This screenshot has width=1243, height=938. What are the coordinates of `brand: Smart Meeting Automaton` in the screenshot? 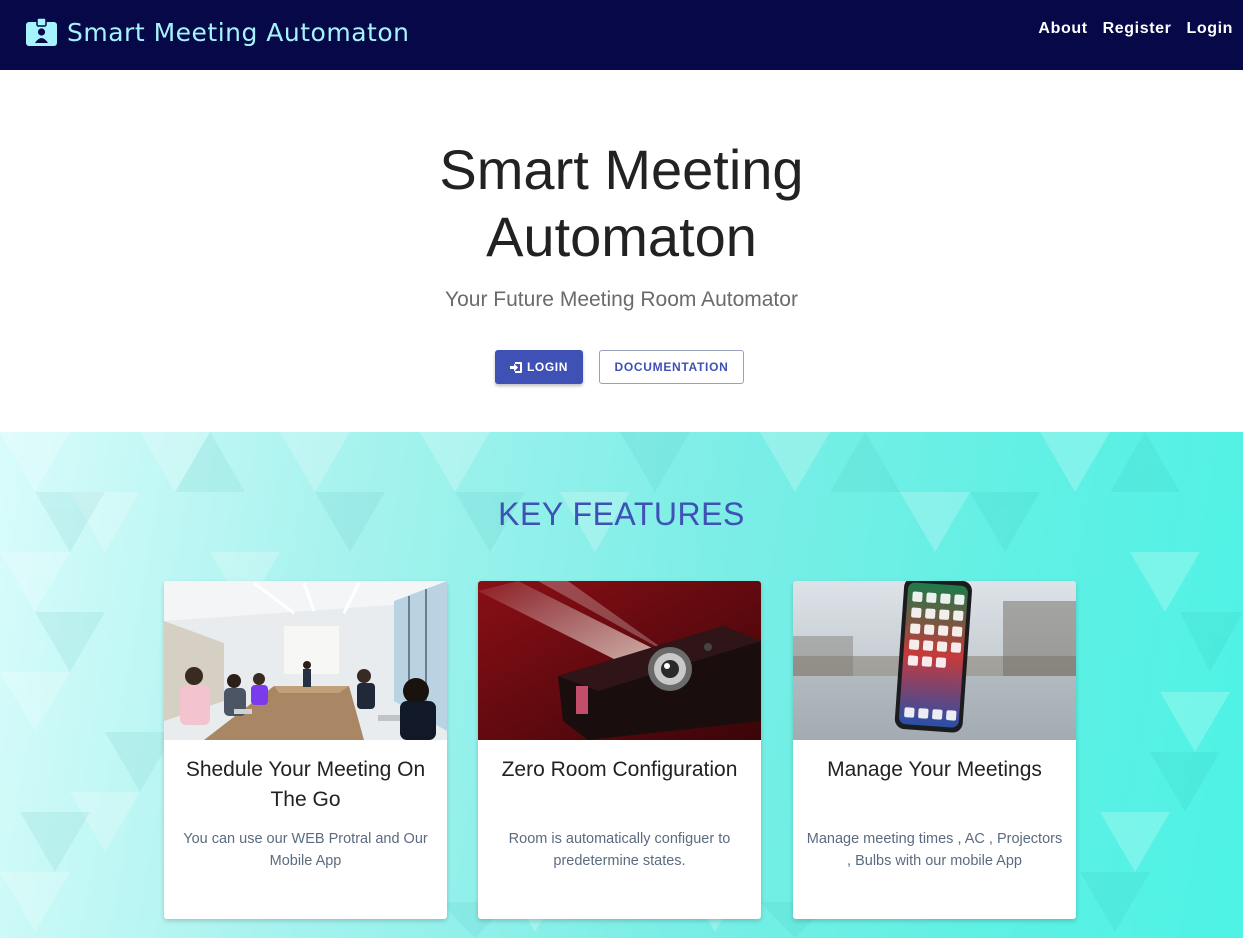 It's located at (217, 32).